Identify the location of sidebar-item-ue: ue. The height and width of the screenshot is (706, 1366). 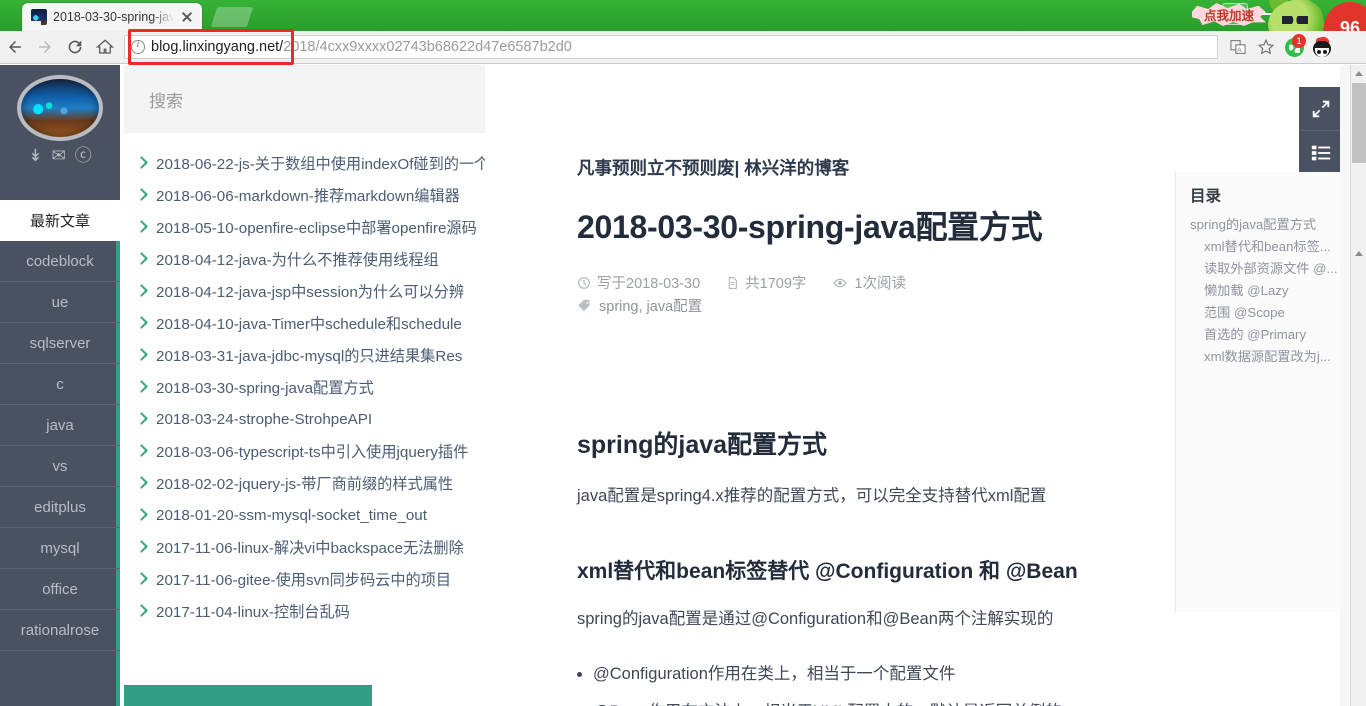
(60, 302).